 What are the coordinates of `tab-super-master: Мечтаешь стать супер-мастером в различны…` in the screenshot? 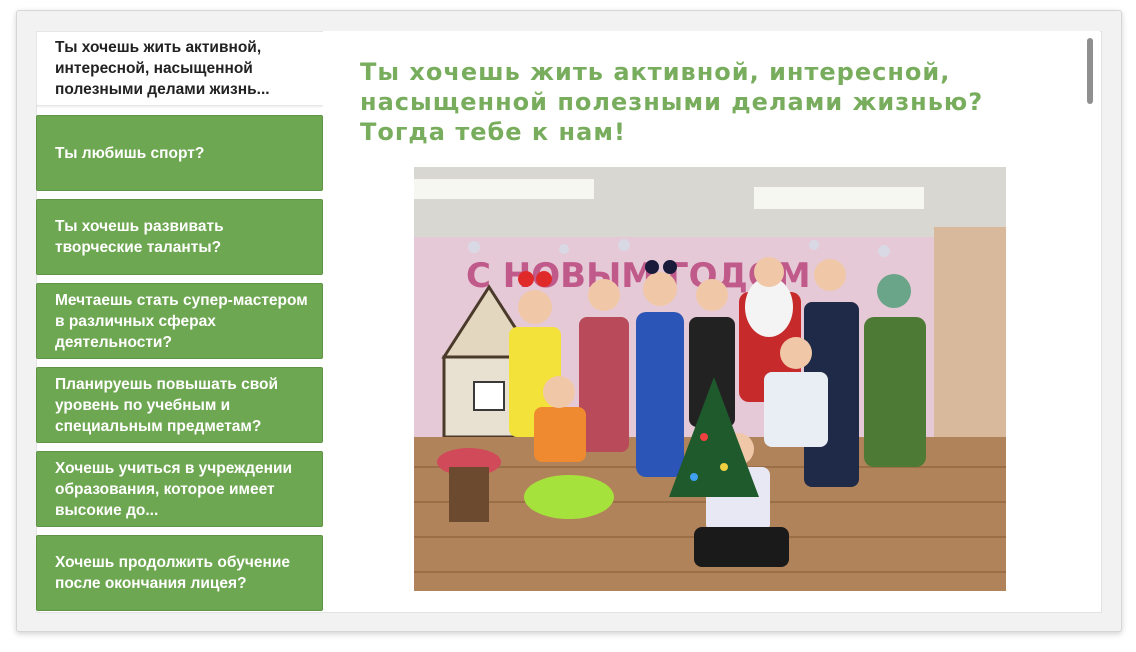 It's located at (179, 321).